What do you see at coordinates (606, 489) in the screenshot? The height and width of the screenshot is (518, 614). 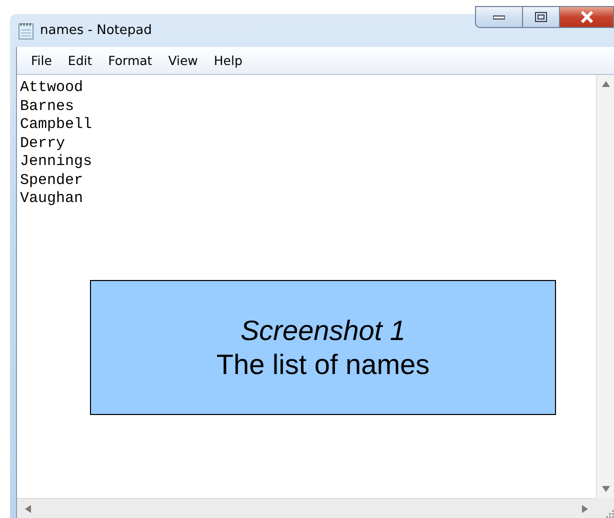 I see `scroll-down-icon` at bounding box center [606, 489].